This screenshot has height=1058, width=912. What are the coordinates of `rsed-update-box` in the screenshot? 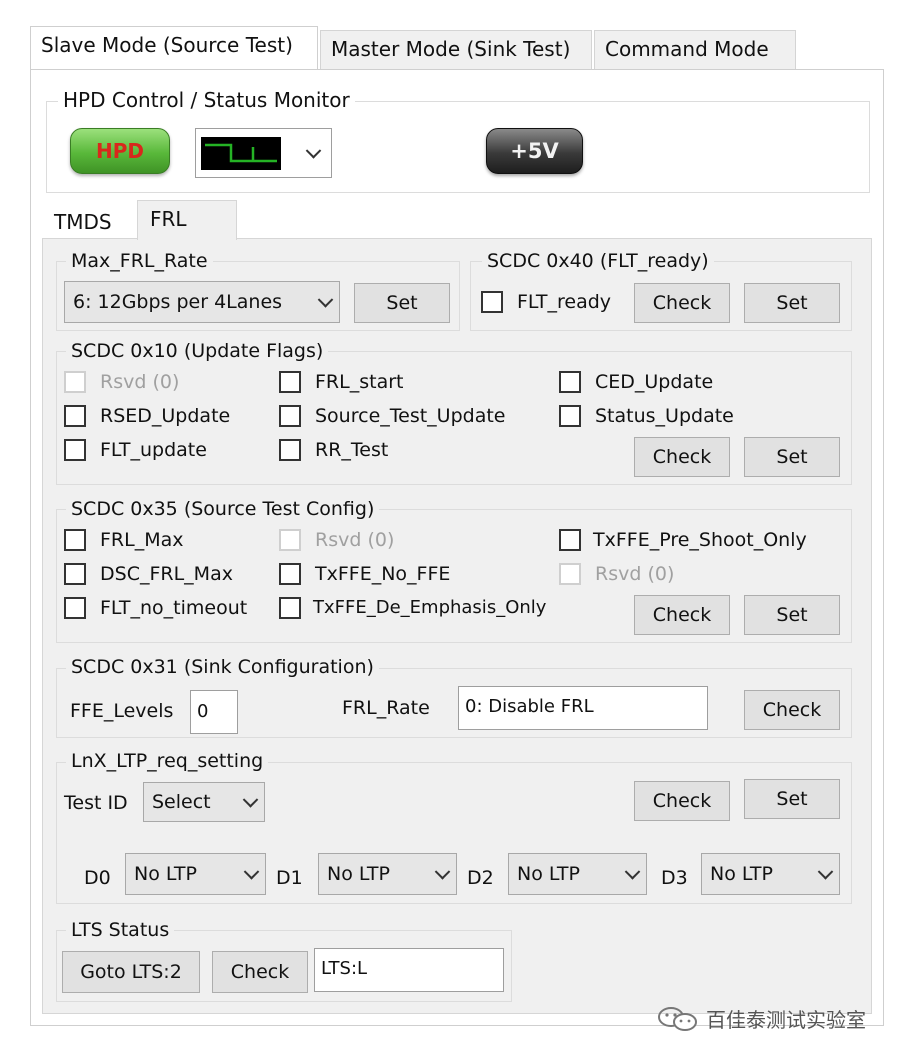 It's located at (75, 416).